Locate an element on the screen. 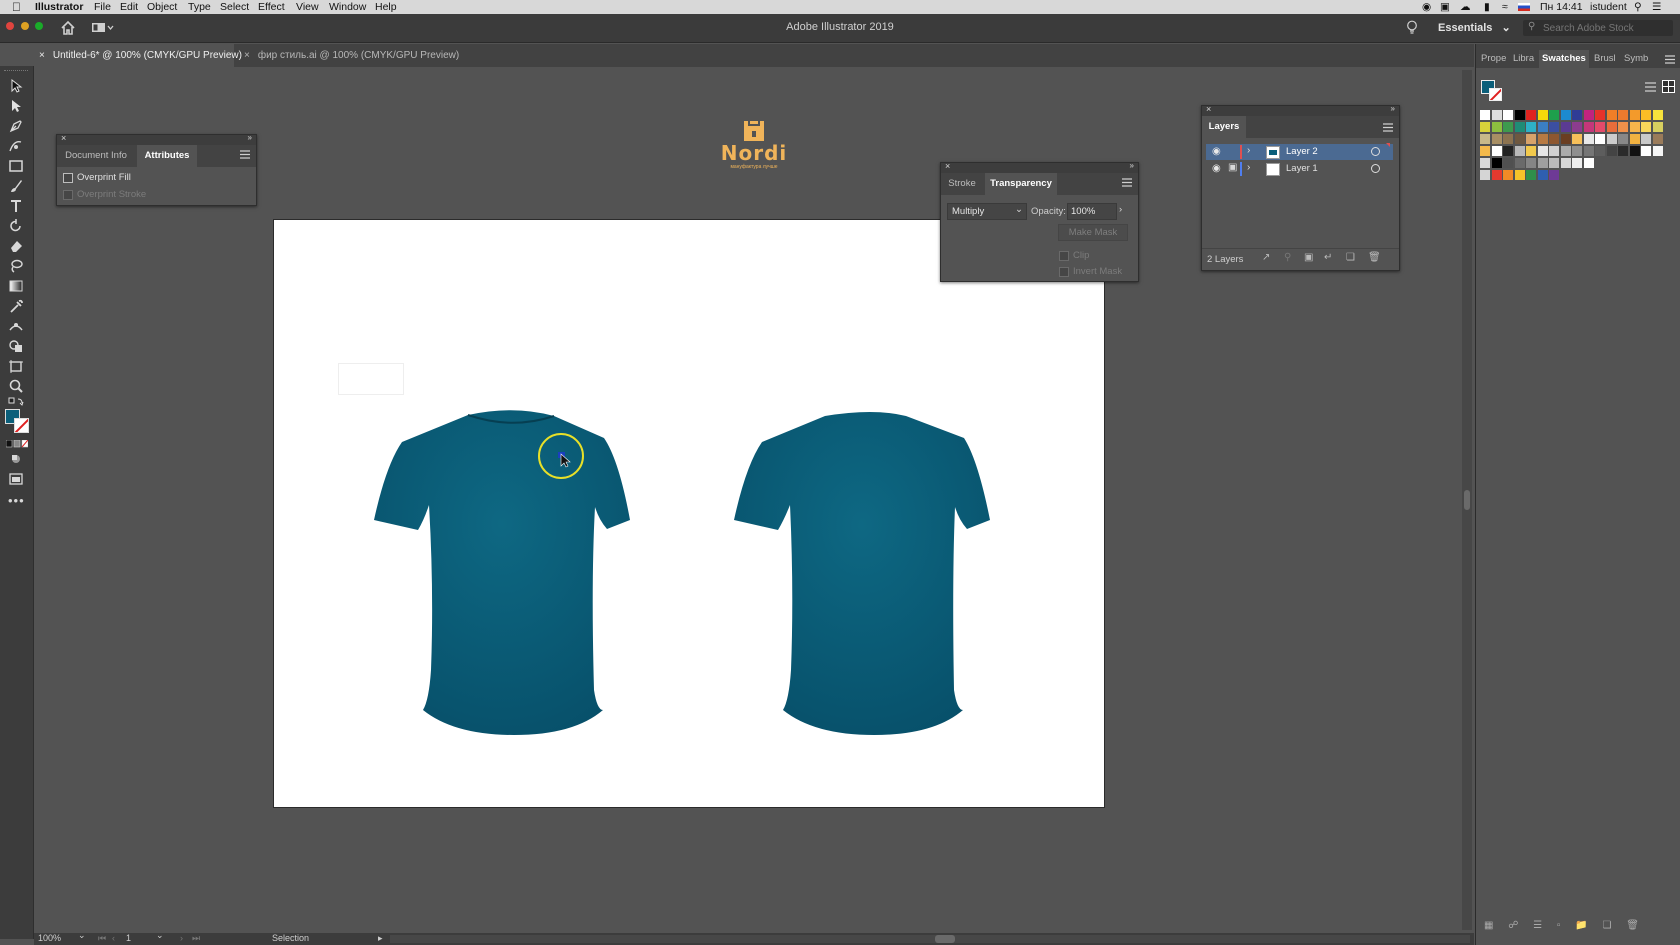 The image size is (1680, 945). tab-fir-stil: × фир стиль.ai @ 100% (CMYK/GPU Preview) is located at coordinates (360, 55).